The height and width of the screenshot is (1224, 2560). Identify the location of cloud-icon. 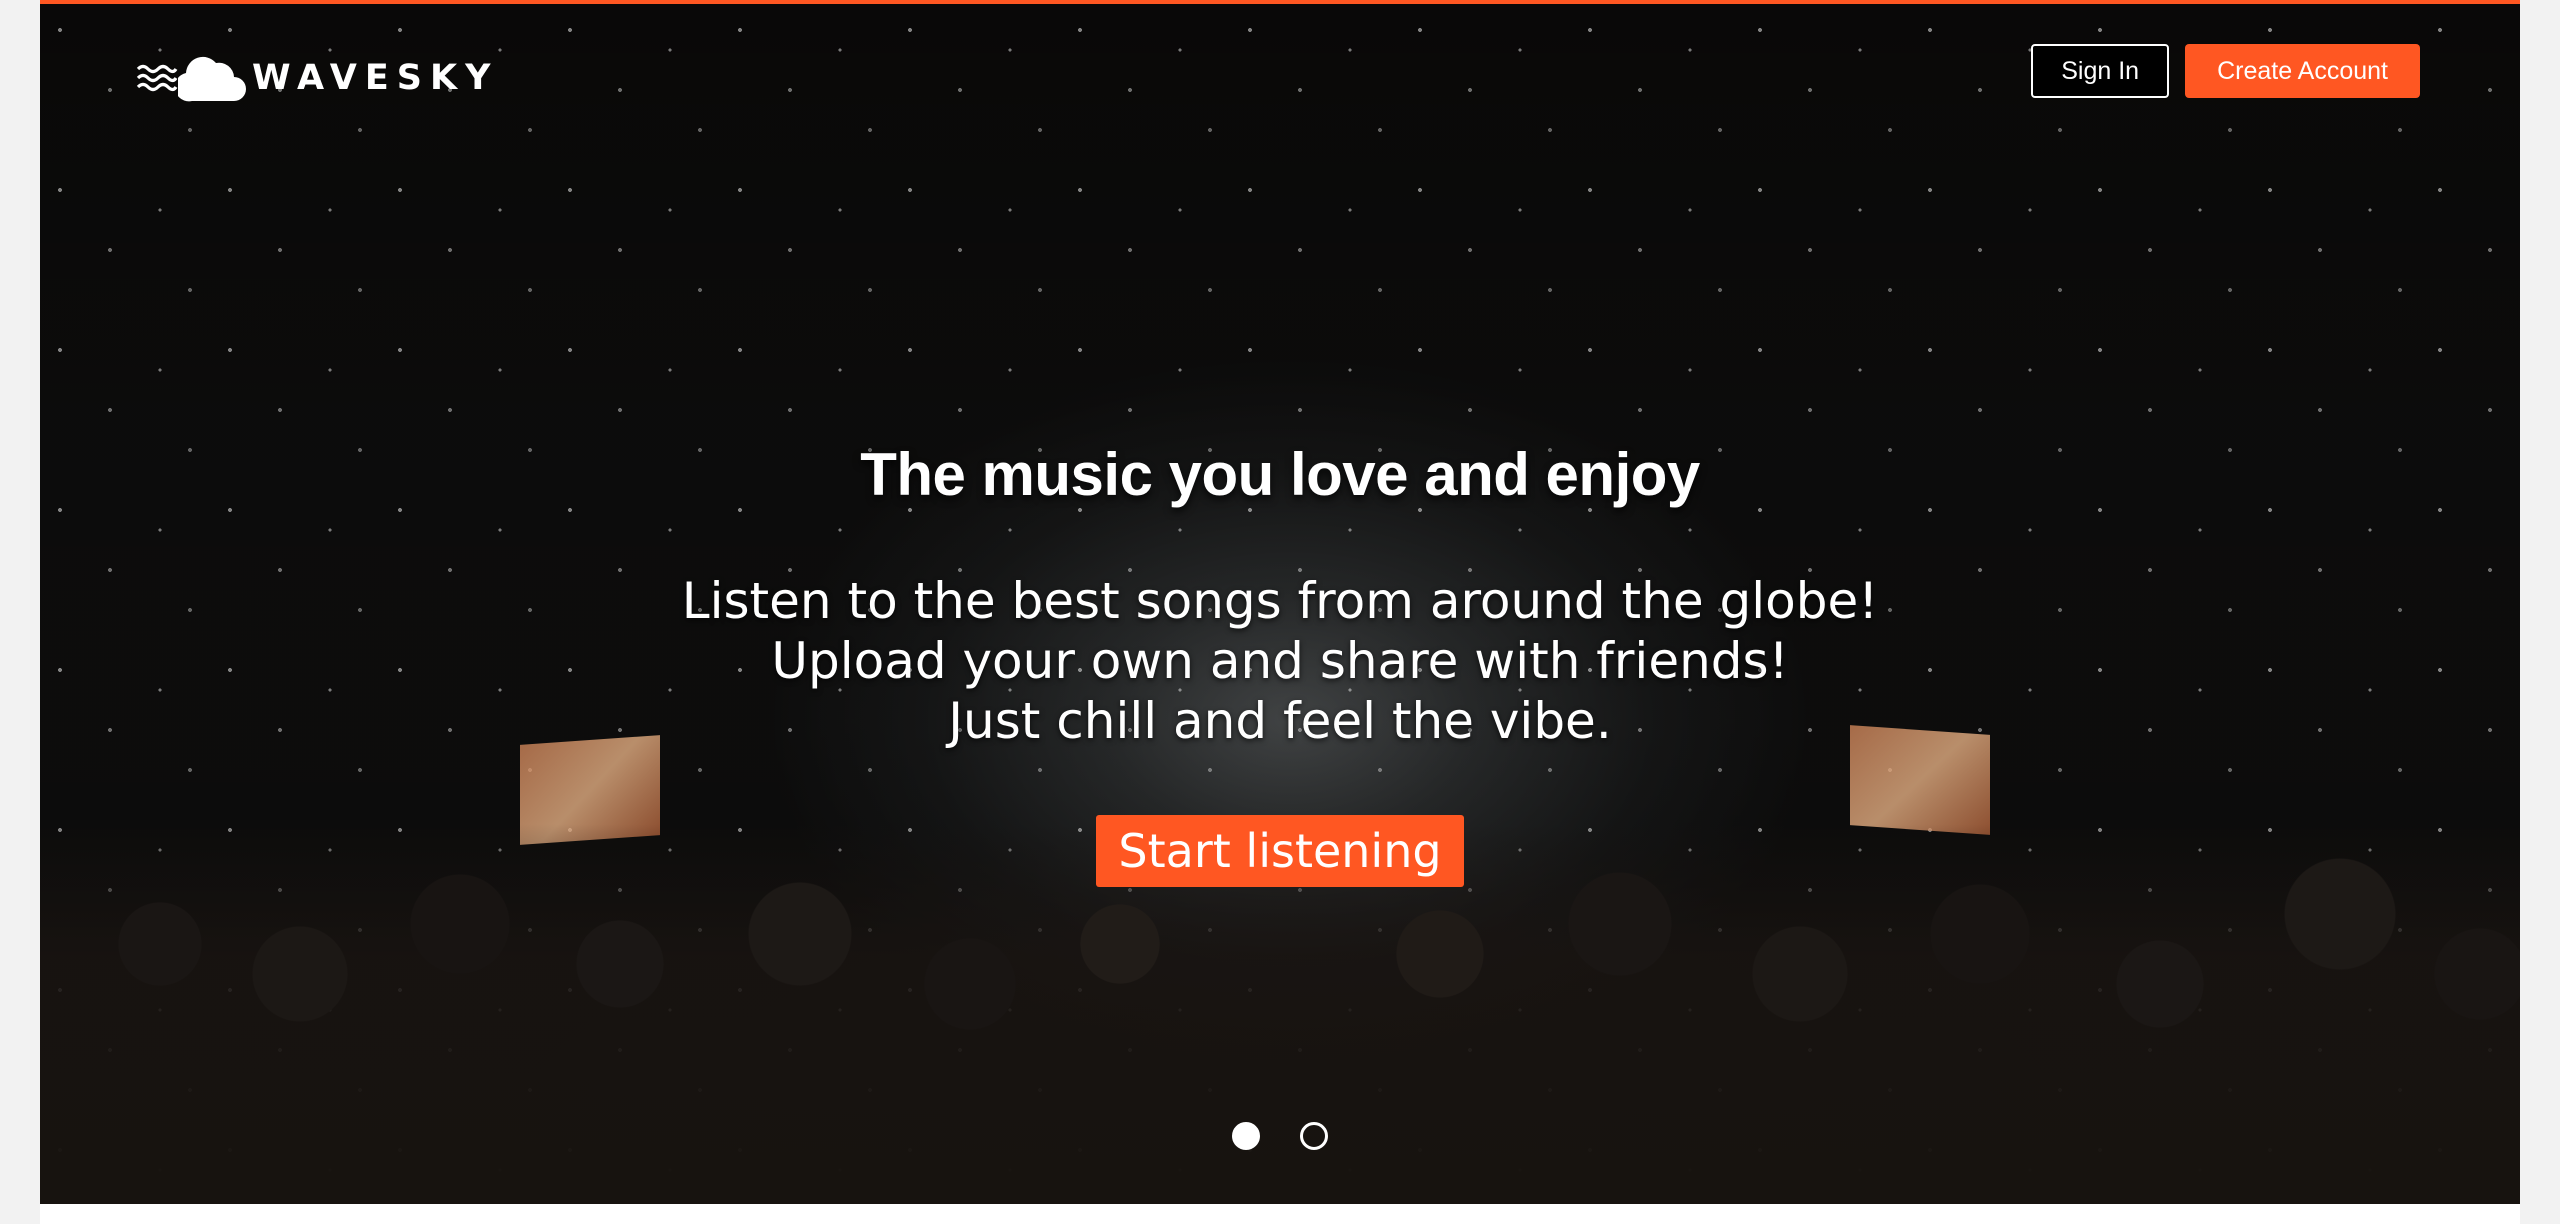
(212, 78).